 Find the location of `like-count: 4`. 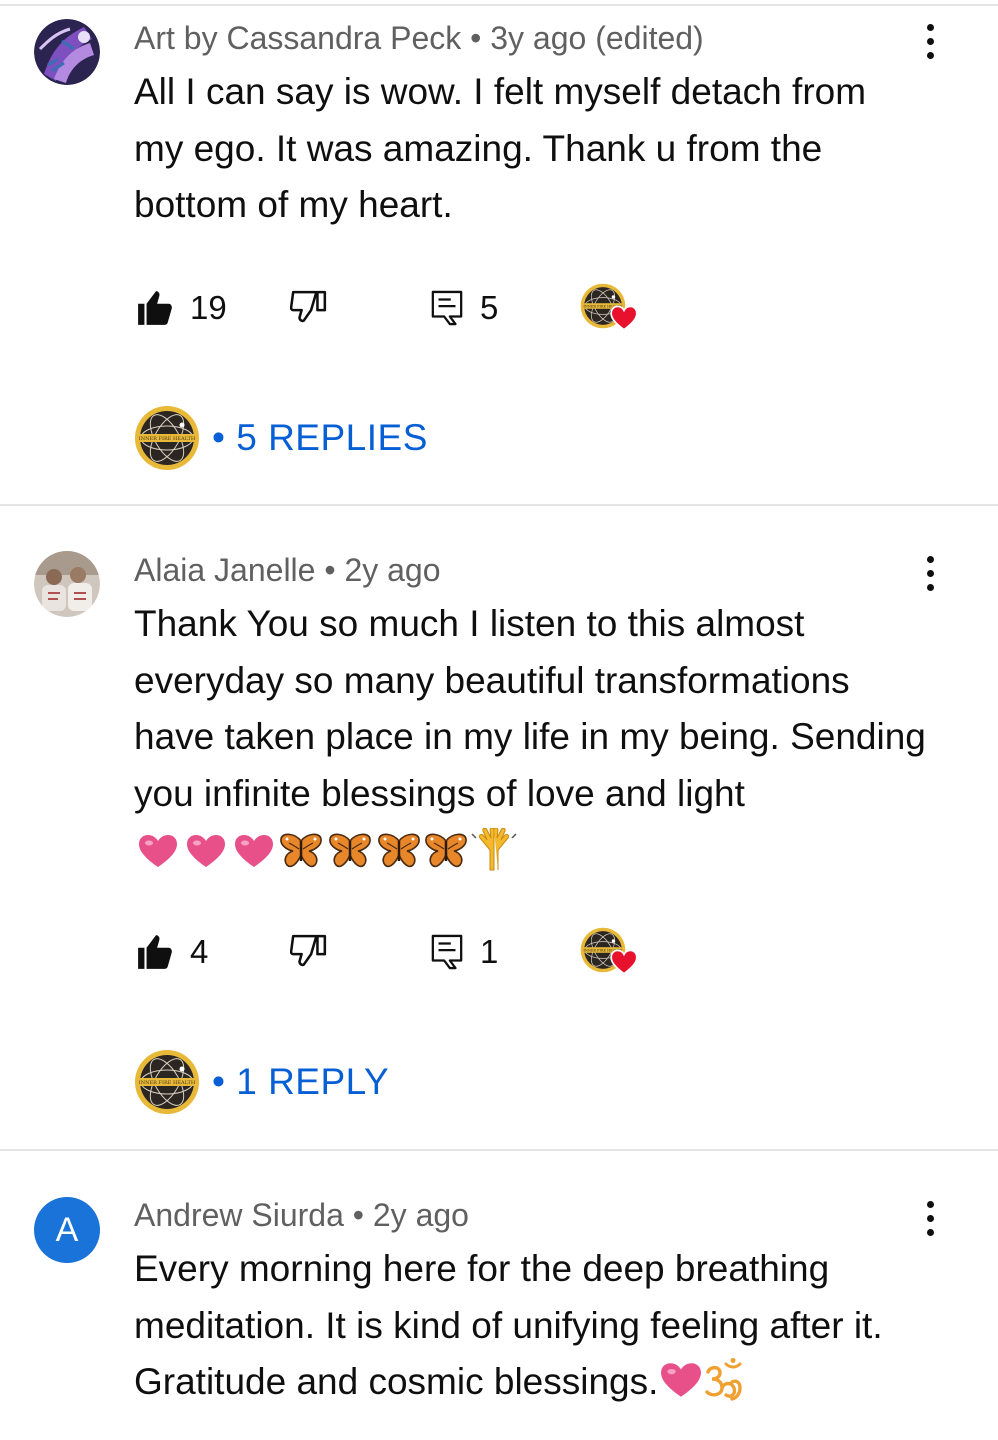

like-count: 4 is located at coordinates (199, 951).